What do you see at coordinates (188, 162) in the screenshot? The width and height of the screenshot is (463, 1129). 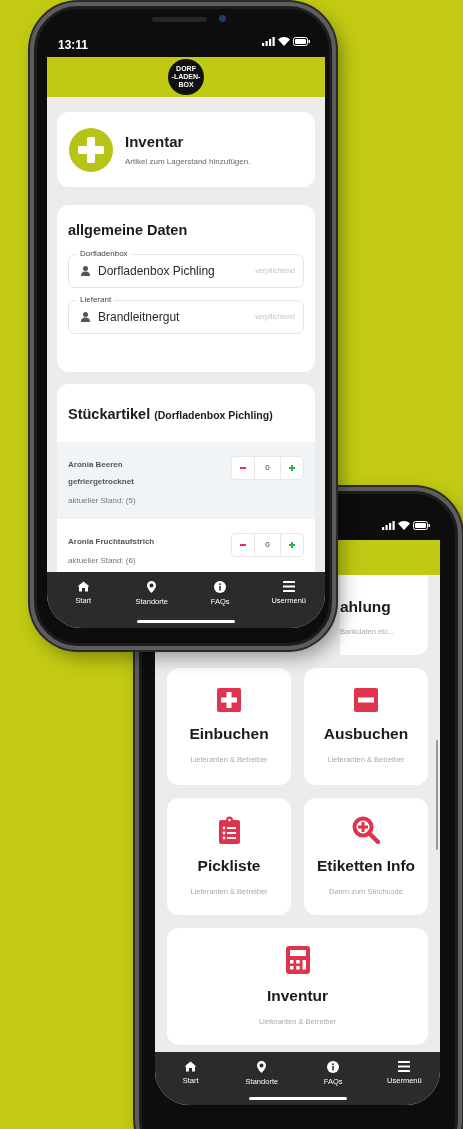 I see `card-subtitle: Artikel zum Lagerstand hinzufügen.` at bounding box center [188, 162].